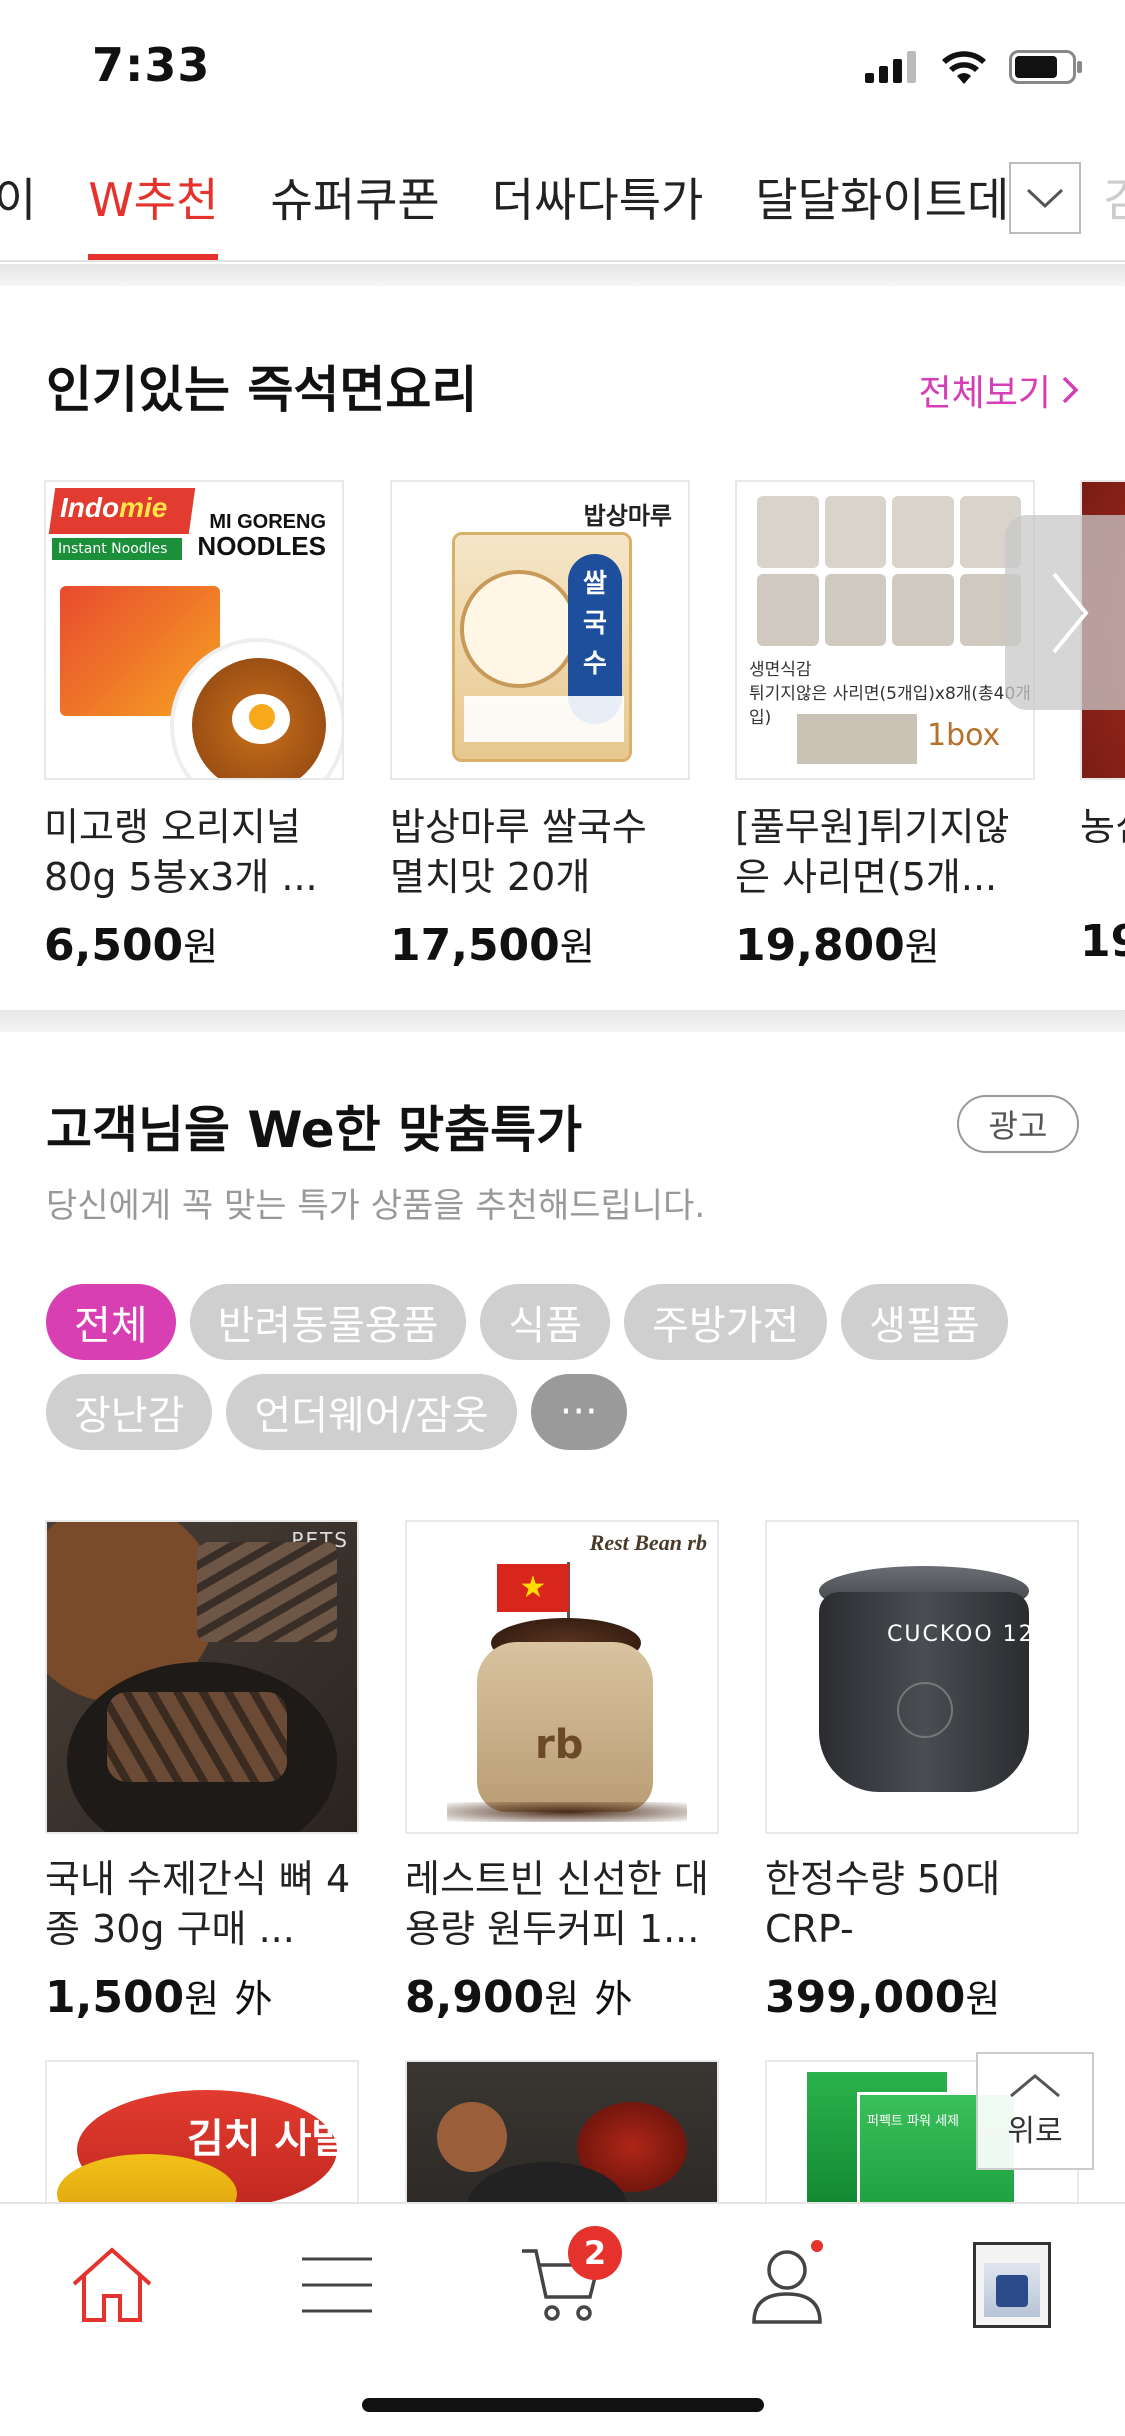 This screenshot has width=1125, height=2436. Describe the element at coordinates (151, 65) in the screenshot. I see `status-time: 7:33` at that location.